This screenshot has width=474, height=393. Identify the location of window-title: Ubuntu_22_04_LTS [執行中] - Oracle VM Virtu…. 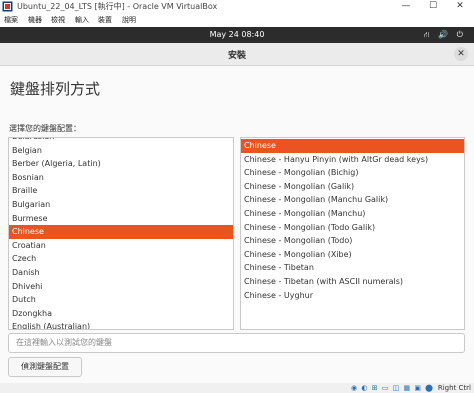
(117, 6).